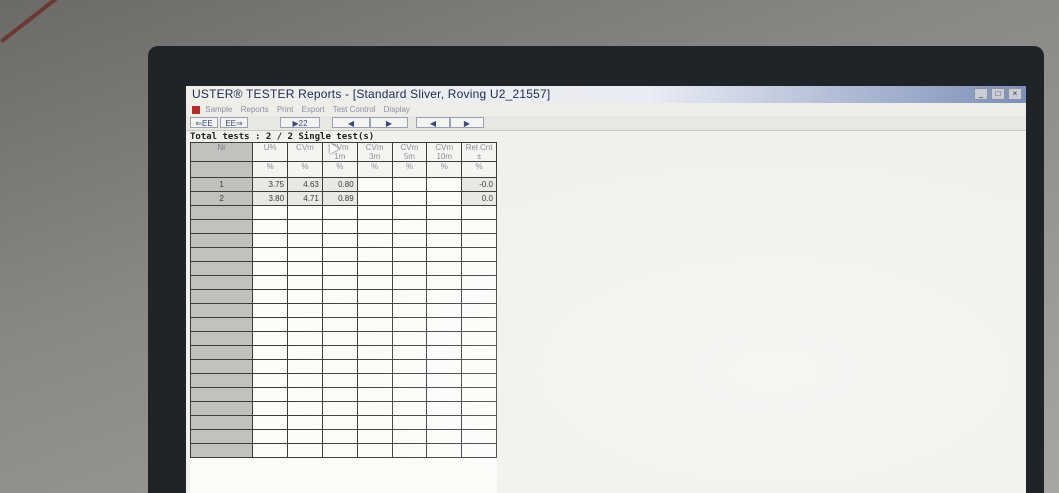 The image size is (1059, 493). Describe the element at coordinates (444, 152) in the screenshot. I see `column-header: CVm 10m` at that location.